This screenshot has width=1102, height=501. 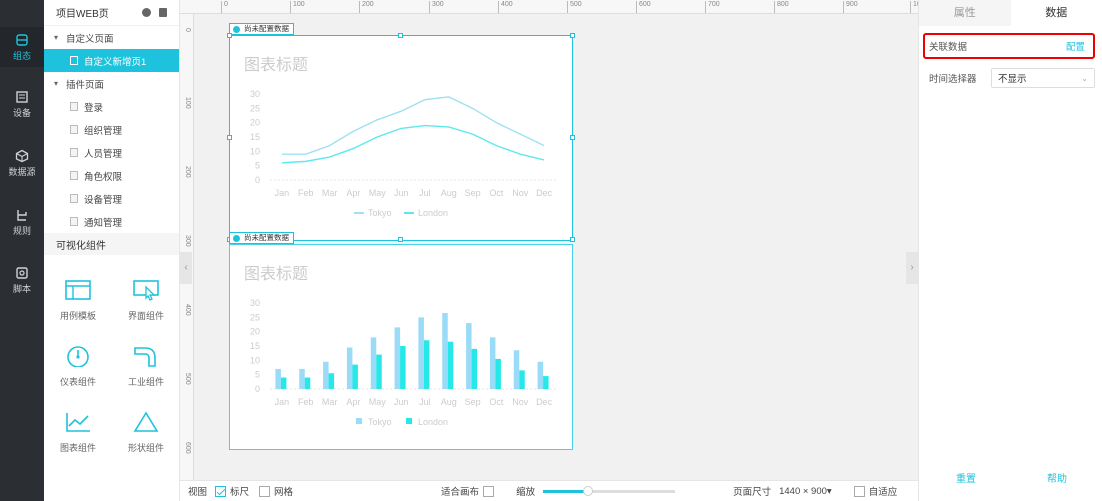 I want to click on tree-item-devices: 设备管理, so click(x=111, y=198).